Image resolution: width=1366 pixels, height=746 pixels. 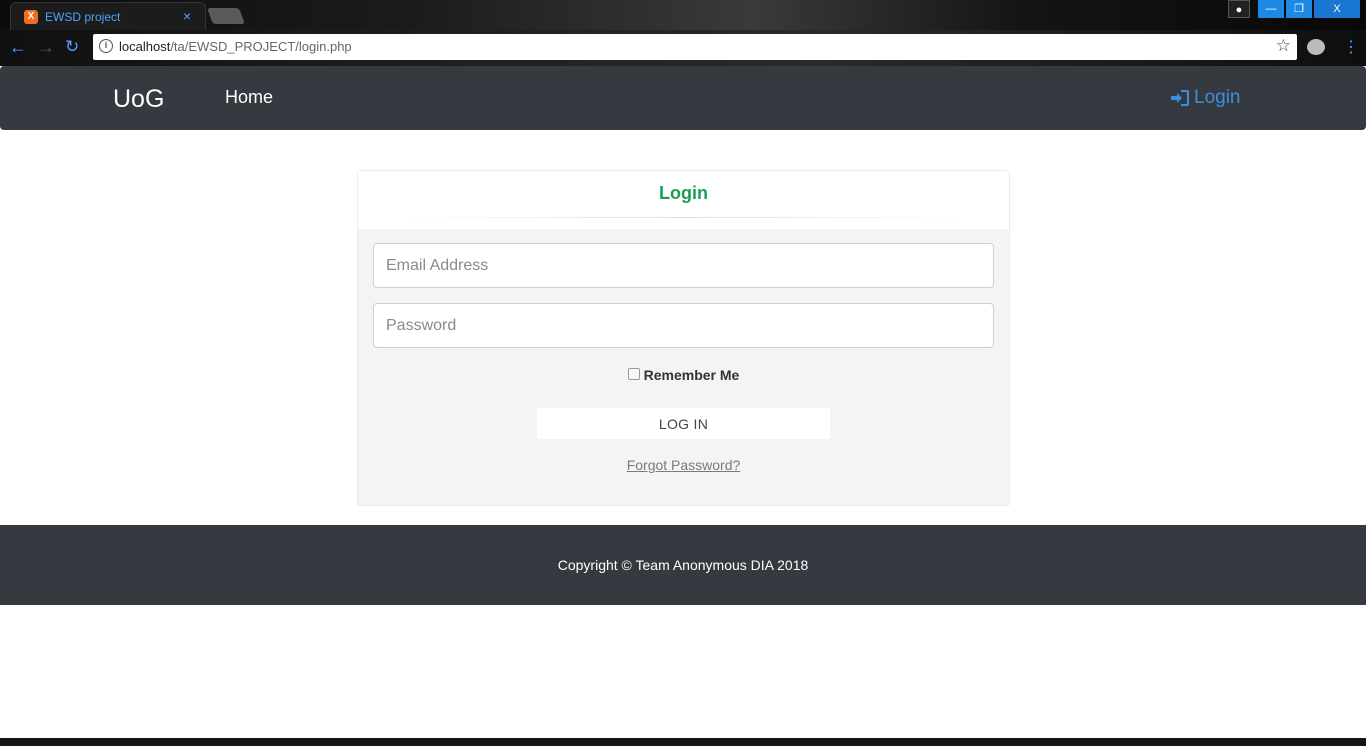 What do you see at coordinates (72, 47) in the screenshot?
I see `reload-icon: ↻` at bounding box center [72, 47].